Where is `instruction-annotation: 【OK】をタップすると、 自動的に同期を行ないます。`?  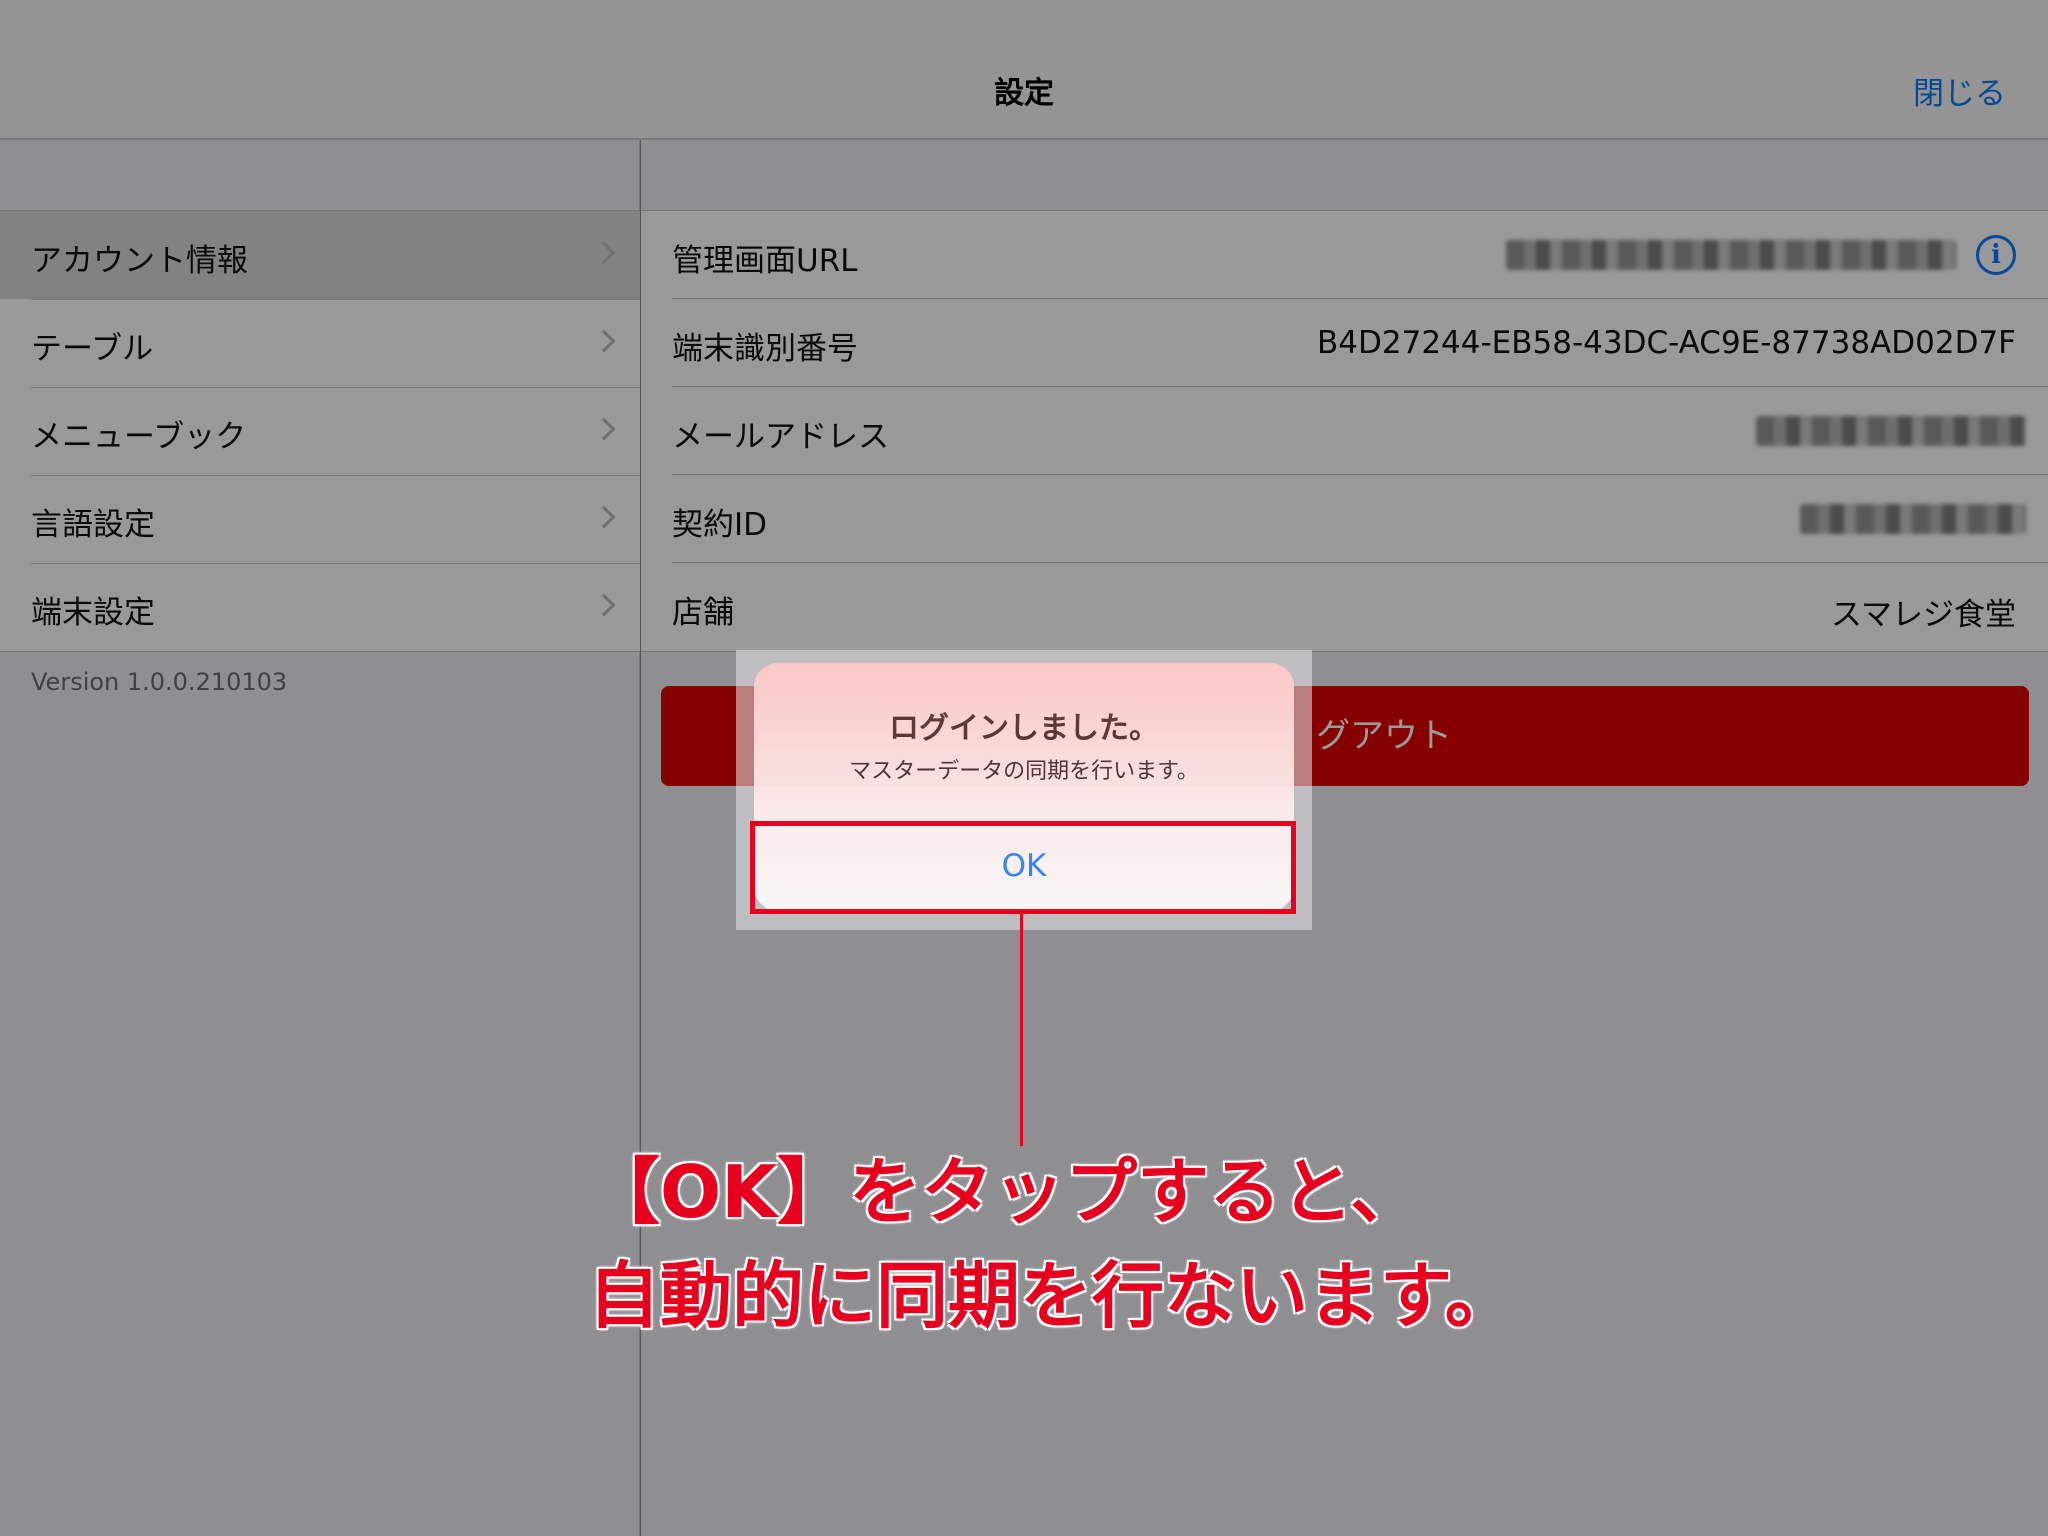
instruction-annotation: 【OK】をタップすると、 自動的に同期を行ないます。 is located at coordinates (1052, 1244).